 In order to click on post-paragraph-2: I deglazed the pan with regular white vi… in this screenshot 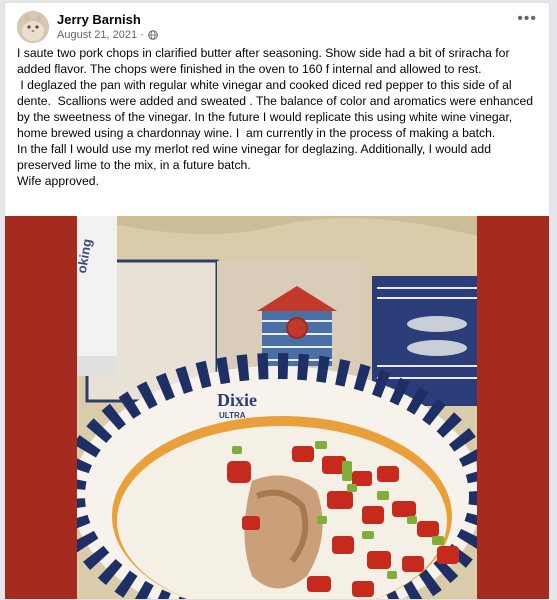, I will do `click(277, 109)`.